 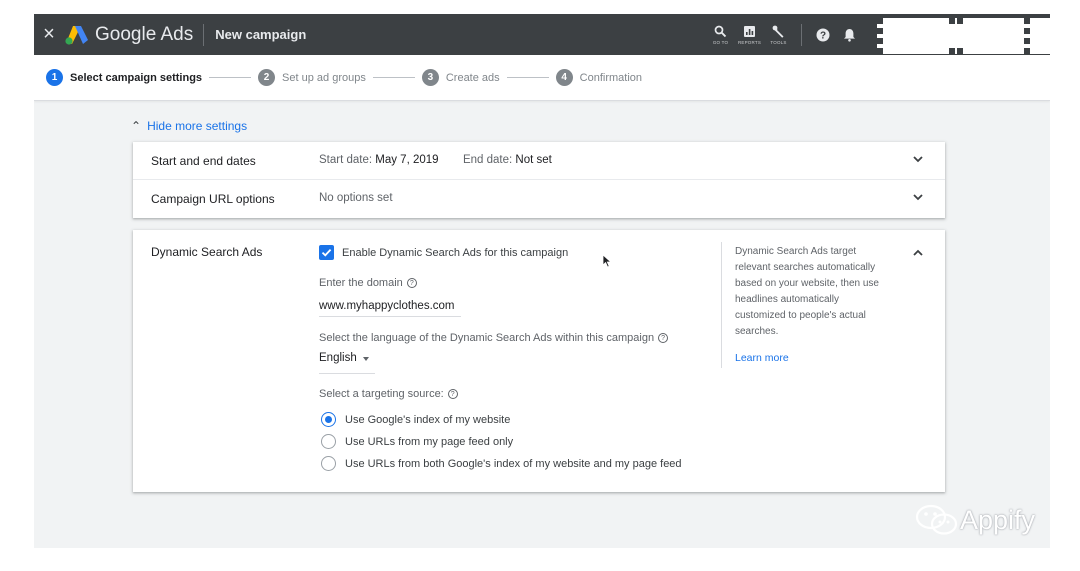 I want to click on bell-icon, so click(x=849, y=35).